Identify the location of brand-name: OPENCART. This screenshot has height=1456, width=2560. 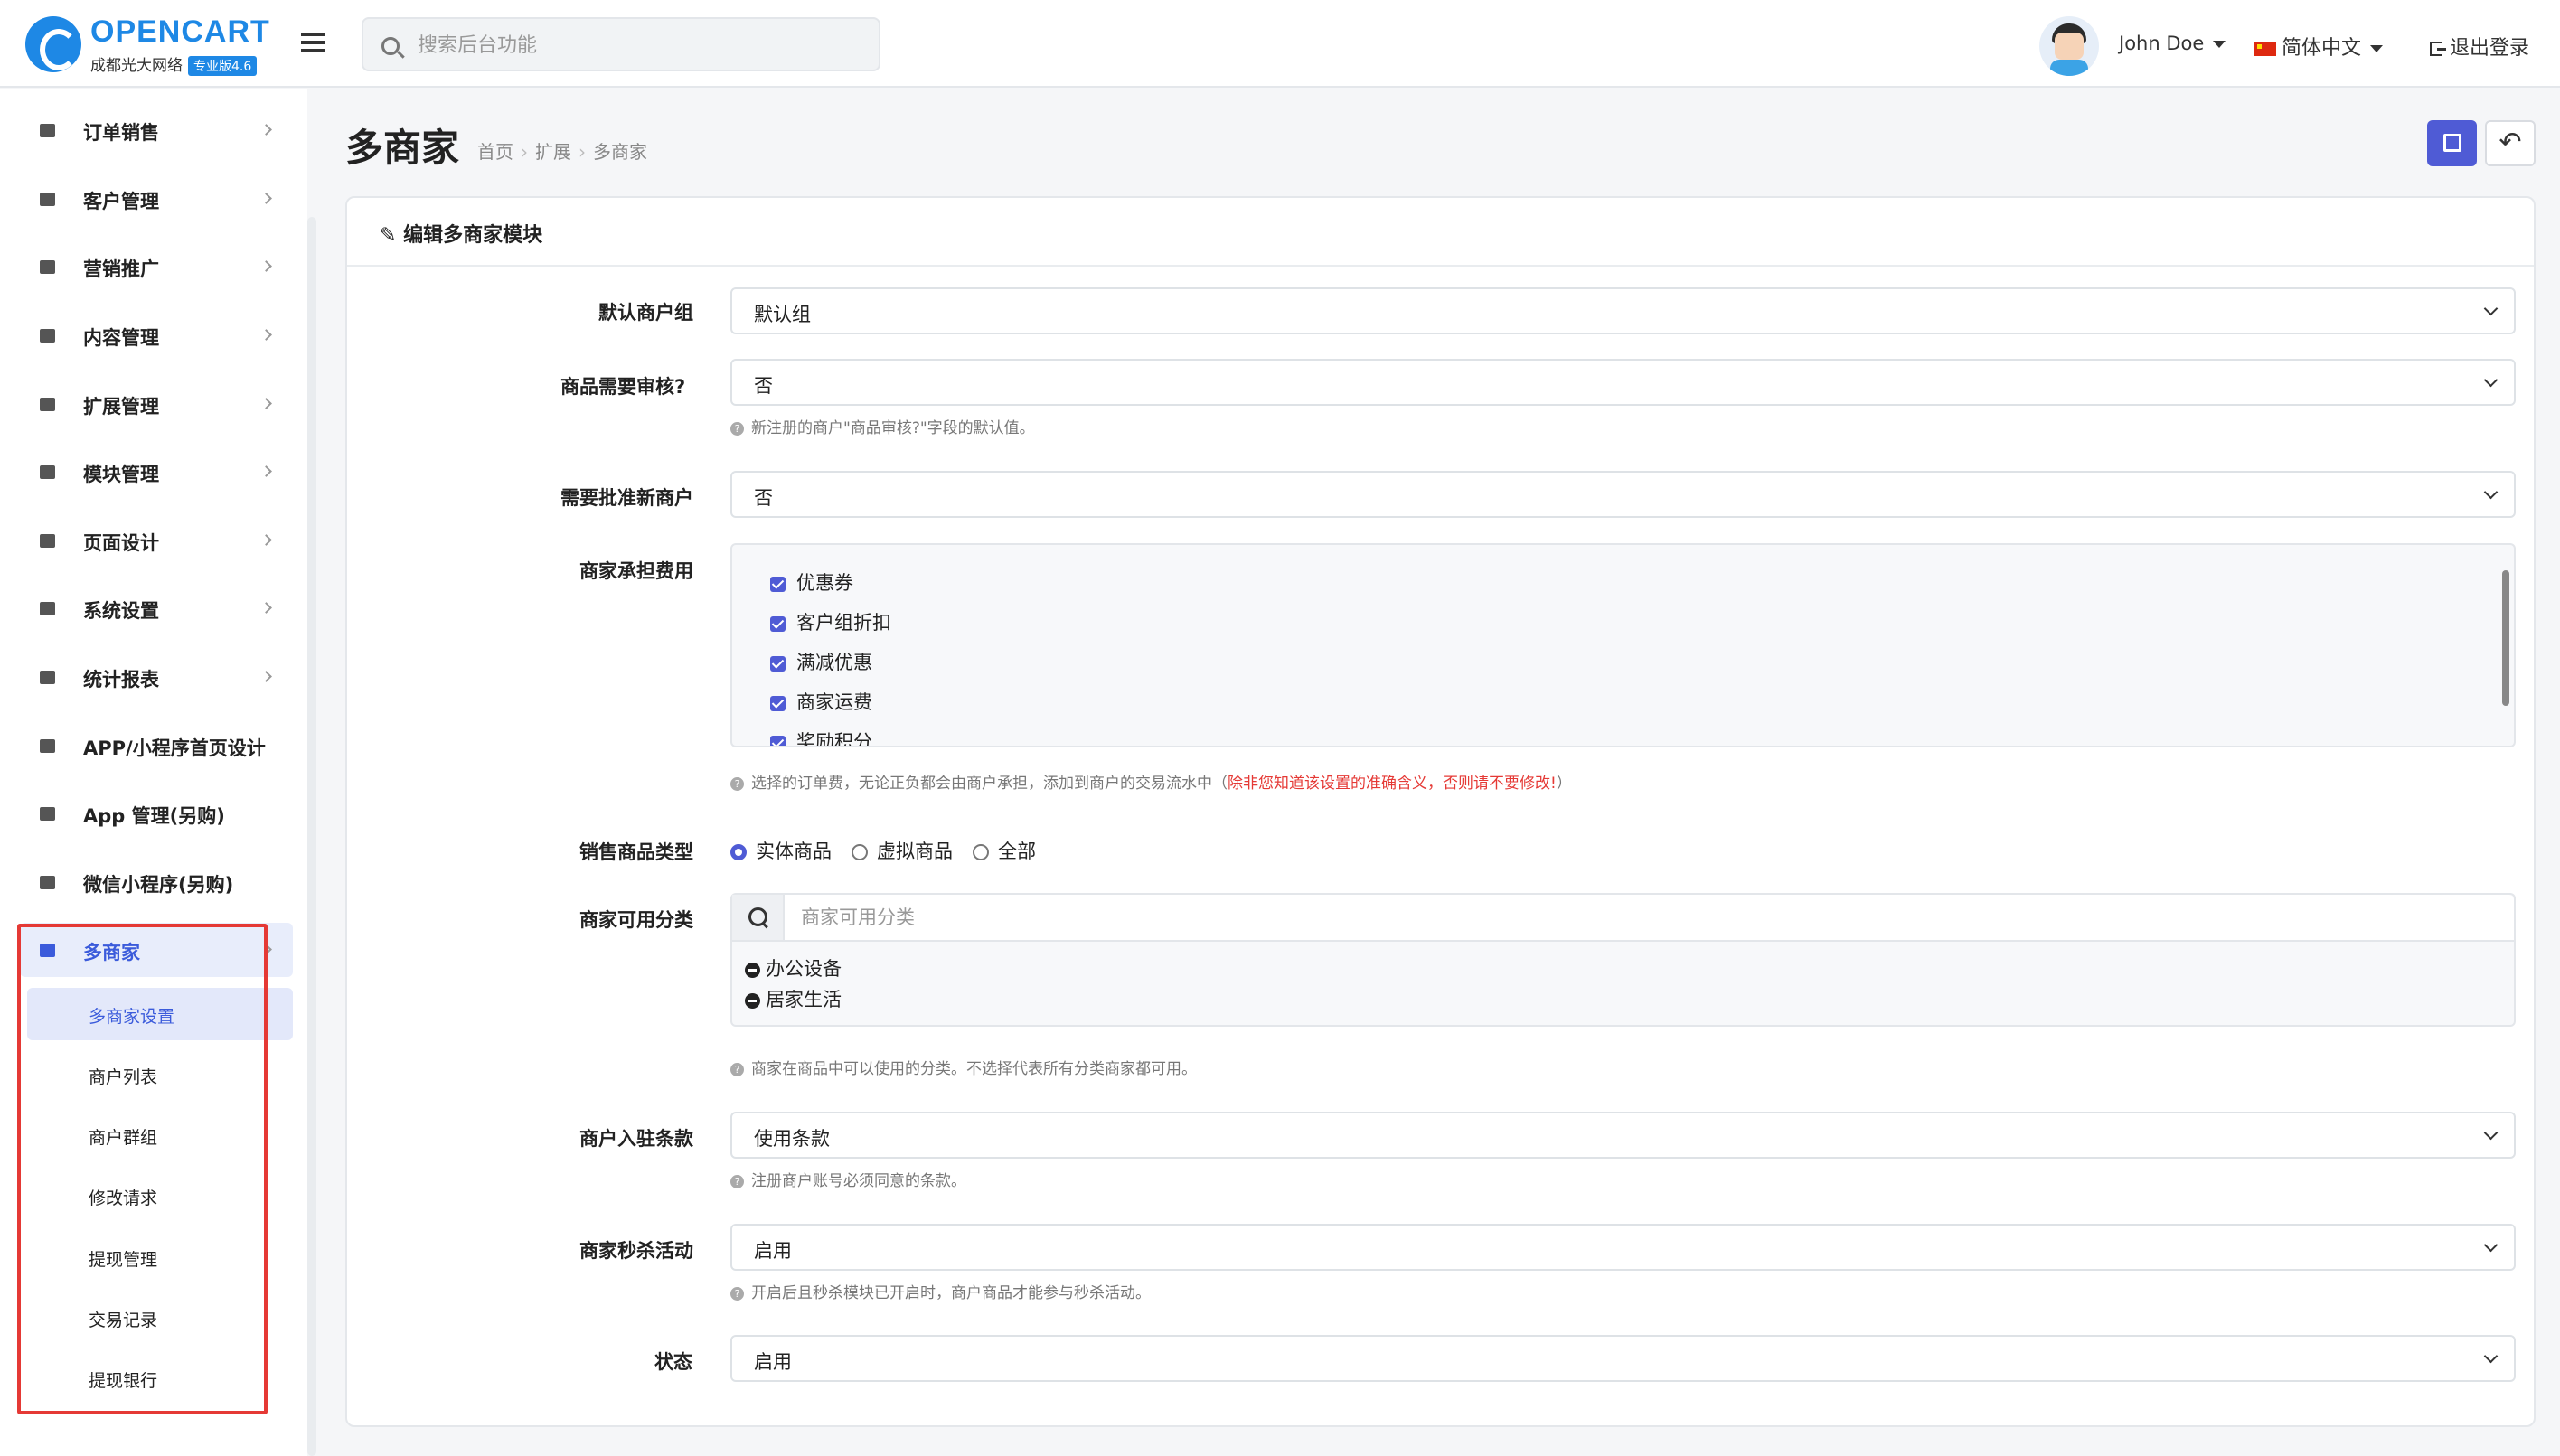
(180, 32).